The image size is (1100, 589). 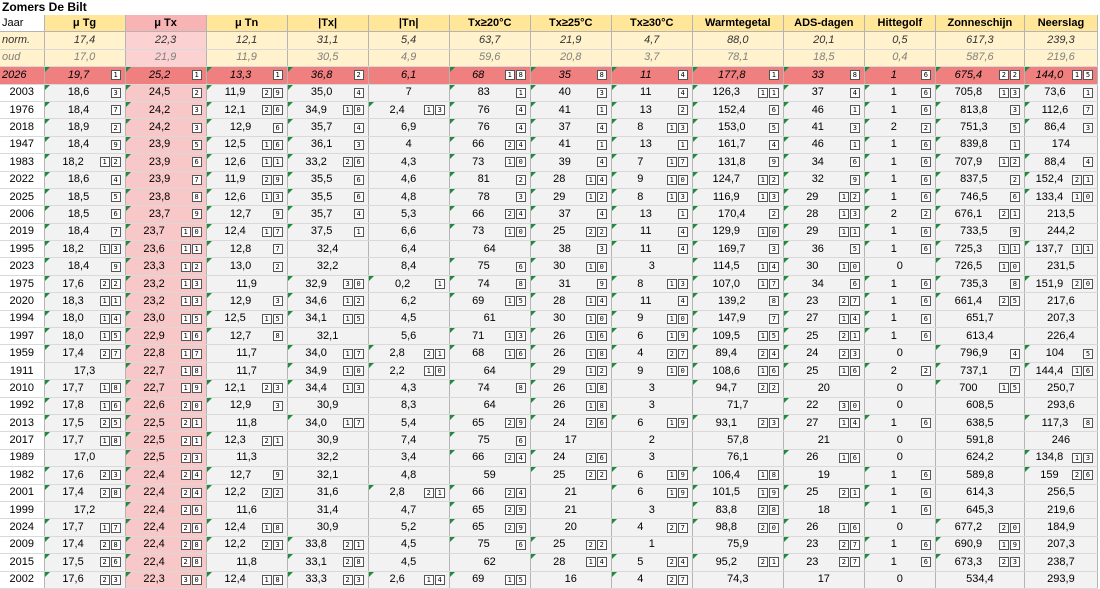 I want to click on cell-wg: 83,8 2 8, so click(x=738, y=510).